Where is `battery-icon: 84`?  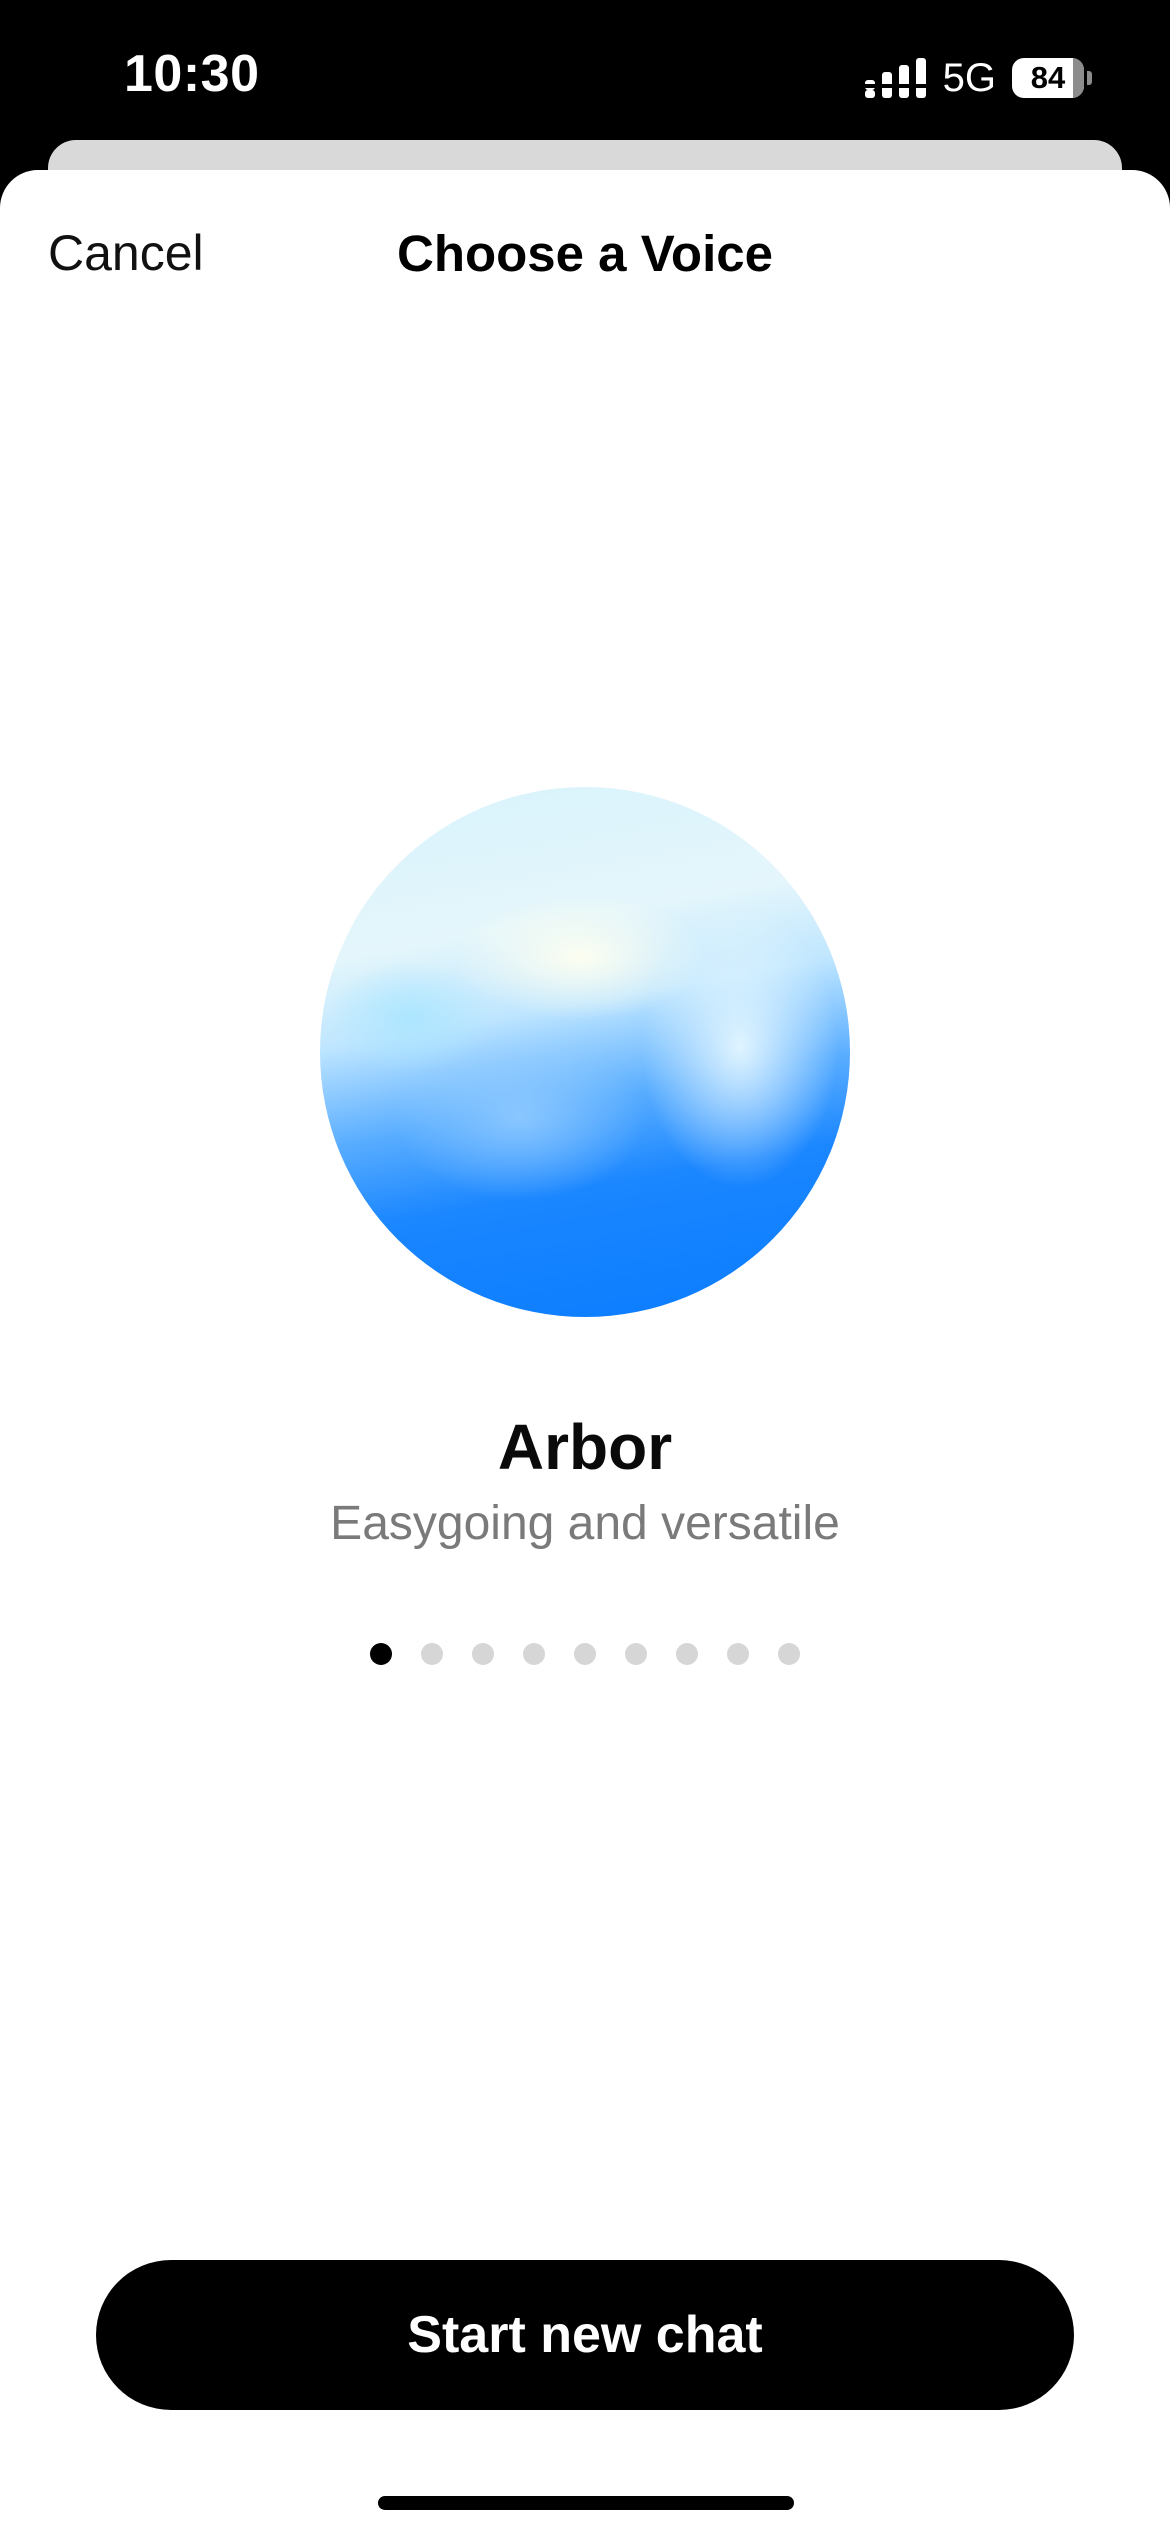 battery-icon: 84 is located at coordinates (1052, 78).